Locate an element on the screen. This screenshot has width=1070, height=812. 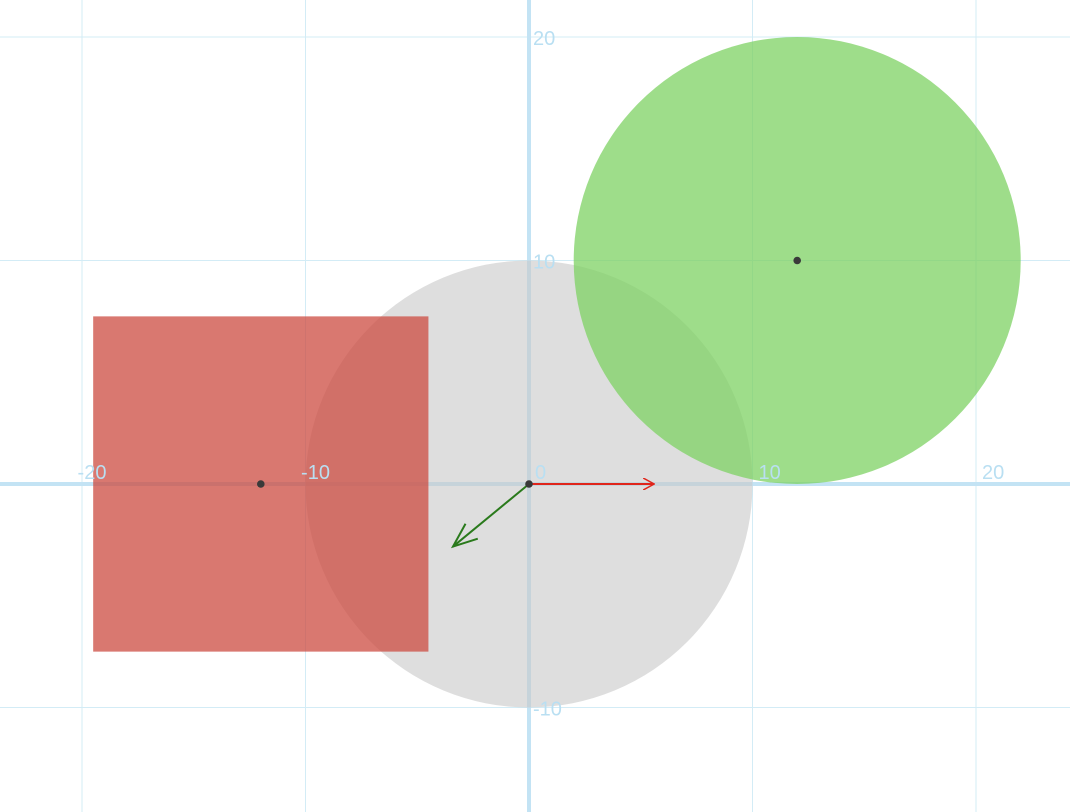
x-tick-label: -20 is located at coordinates (92, 473).